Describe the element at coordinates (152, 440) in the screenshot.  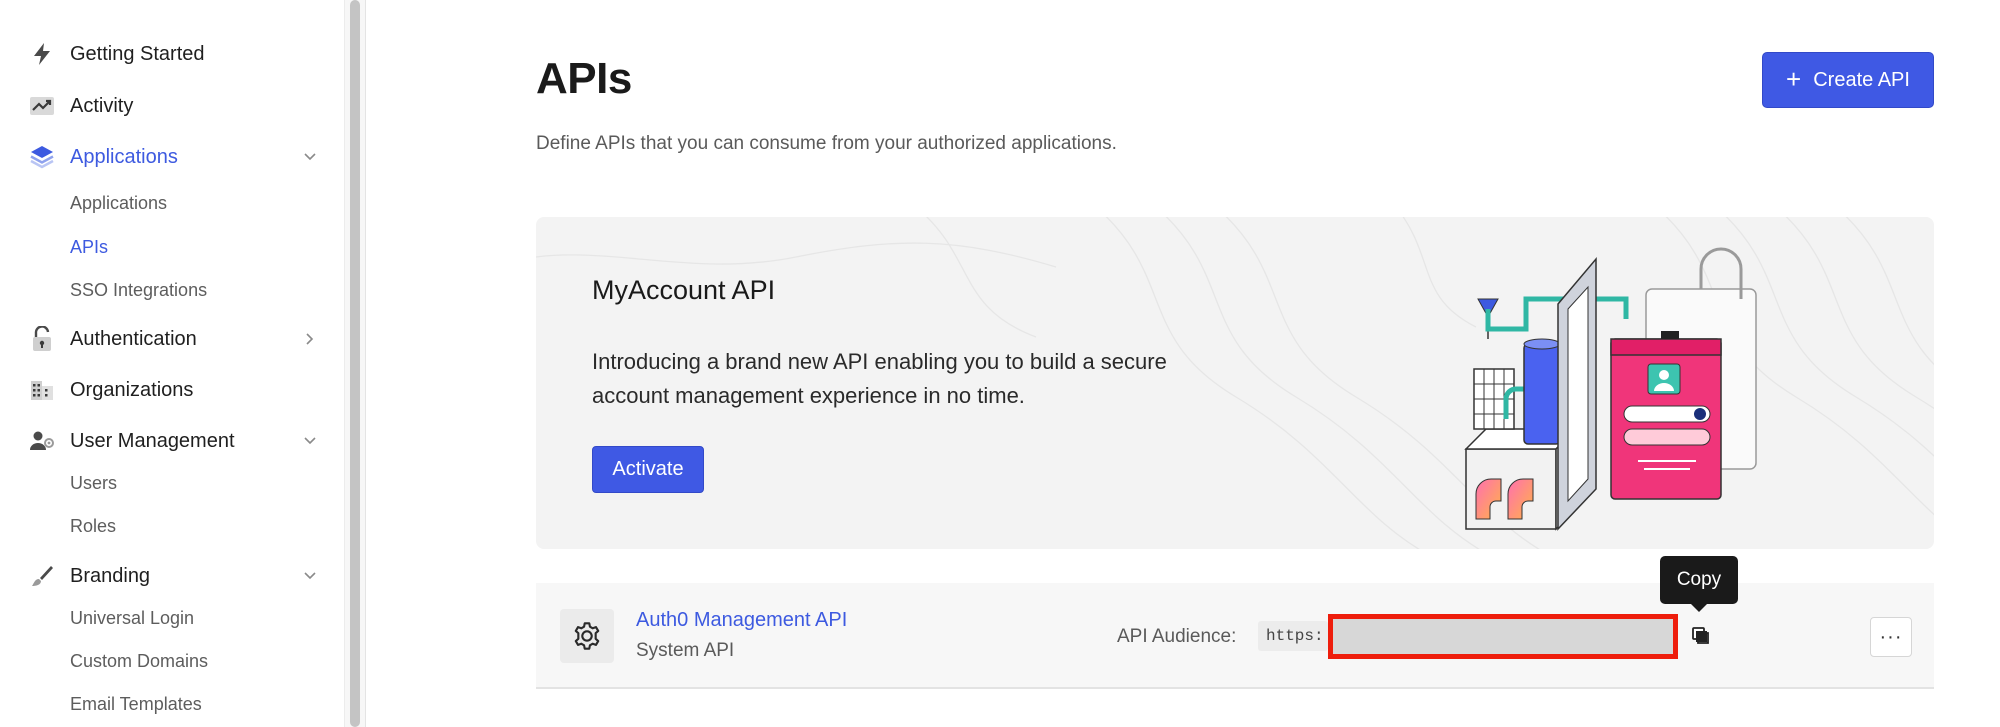
I see `sidebar-item-label: User Management` at that location.